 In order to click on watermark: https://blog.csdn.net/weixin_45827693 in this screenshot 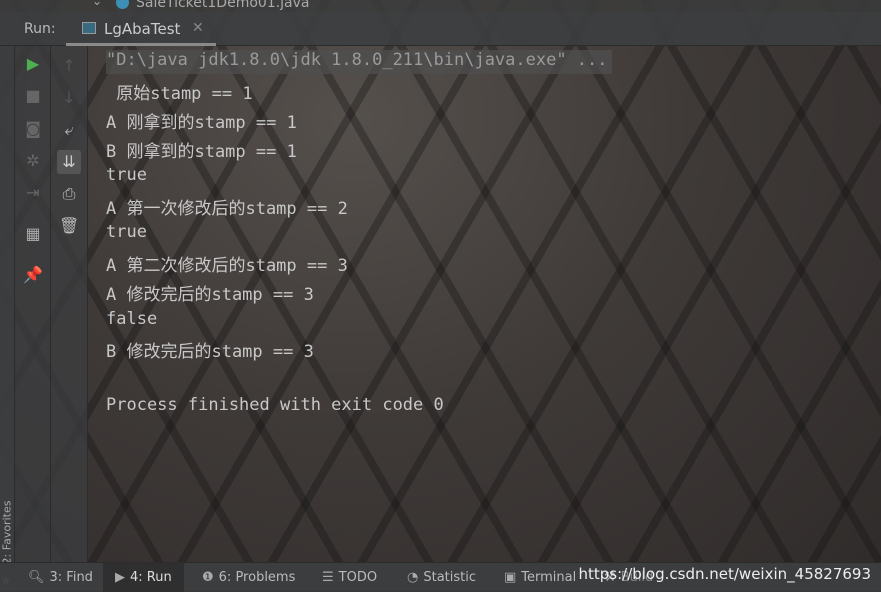, I will do `click(724, 574)`.